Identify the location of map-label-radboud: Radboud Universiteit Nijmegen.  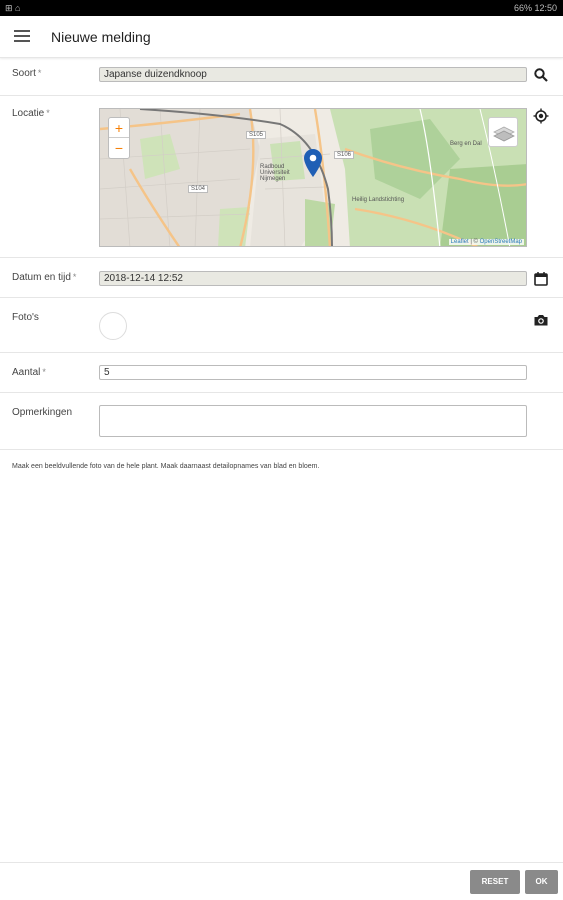
(275, 173).